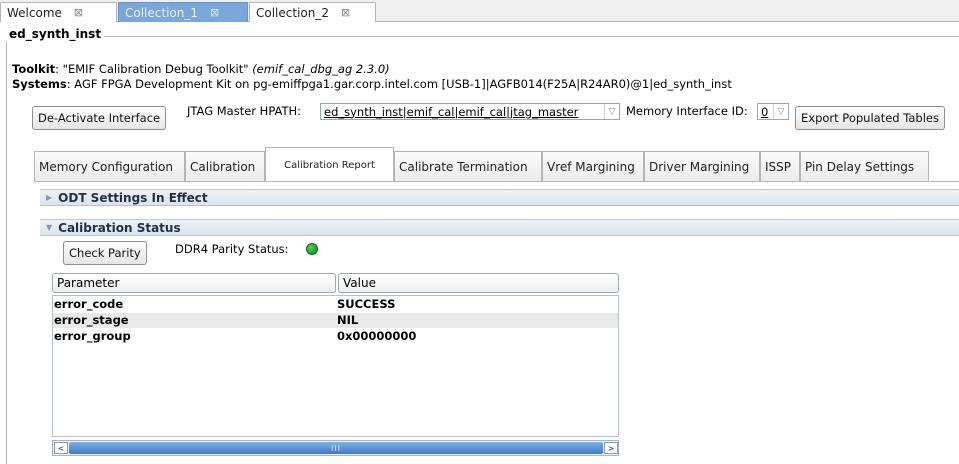 Image resolution: width=959 pixels, height=464 pixels. I want to click on scrollbar-thumb: III, so click(336, 448).